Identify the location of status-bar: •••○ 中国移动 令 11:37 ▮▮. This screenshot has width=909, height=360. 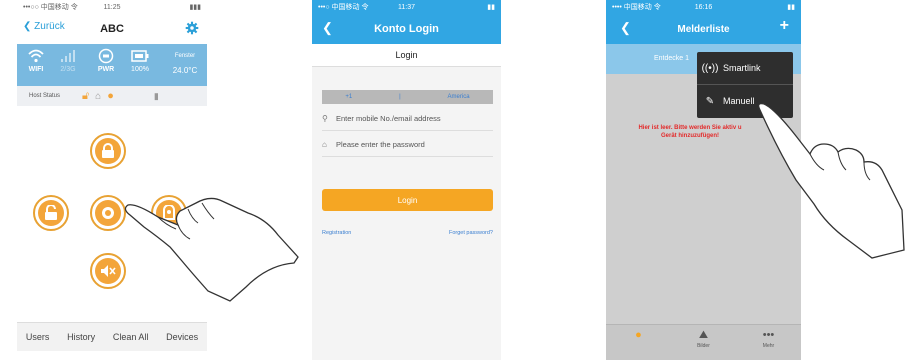
(406, 7).